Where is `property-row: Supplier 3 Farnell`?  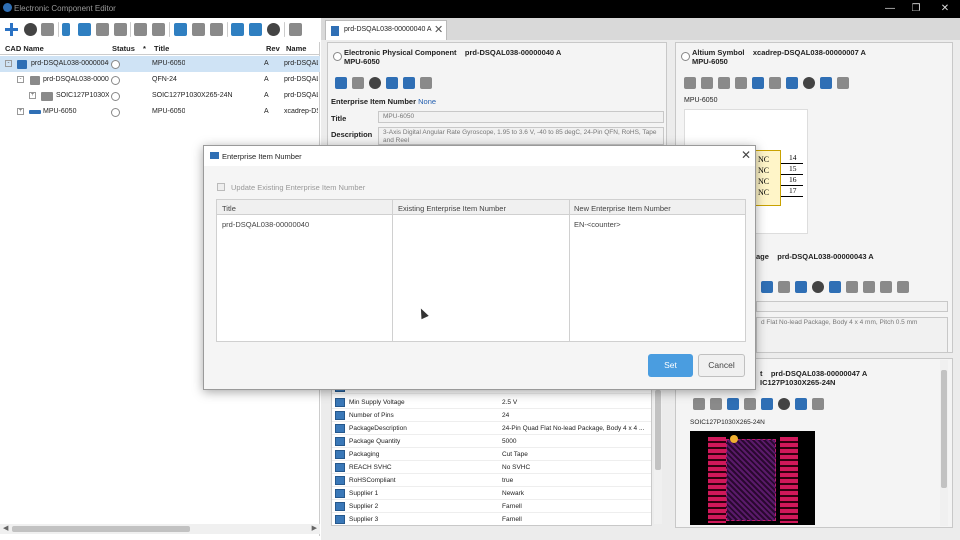
property-row: Supplier 3 Farnell is located at coordinates (491, 519).